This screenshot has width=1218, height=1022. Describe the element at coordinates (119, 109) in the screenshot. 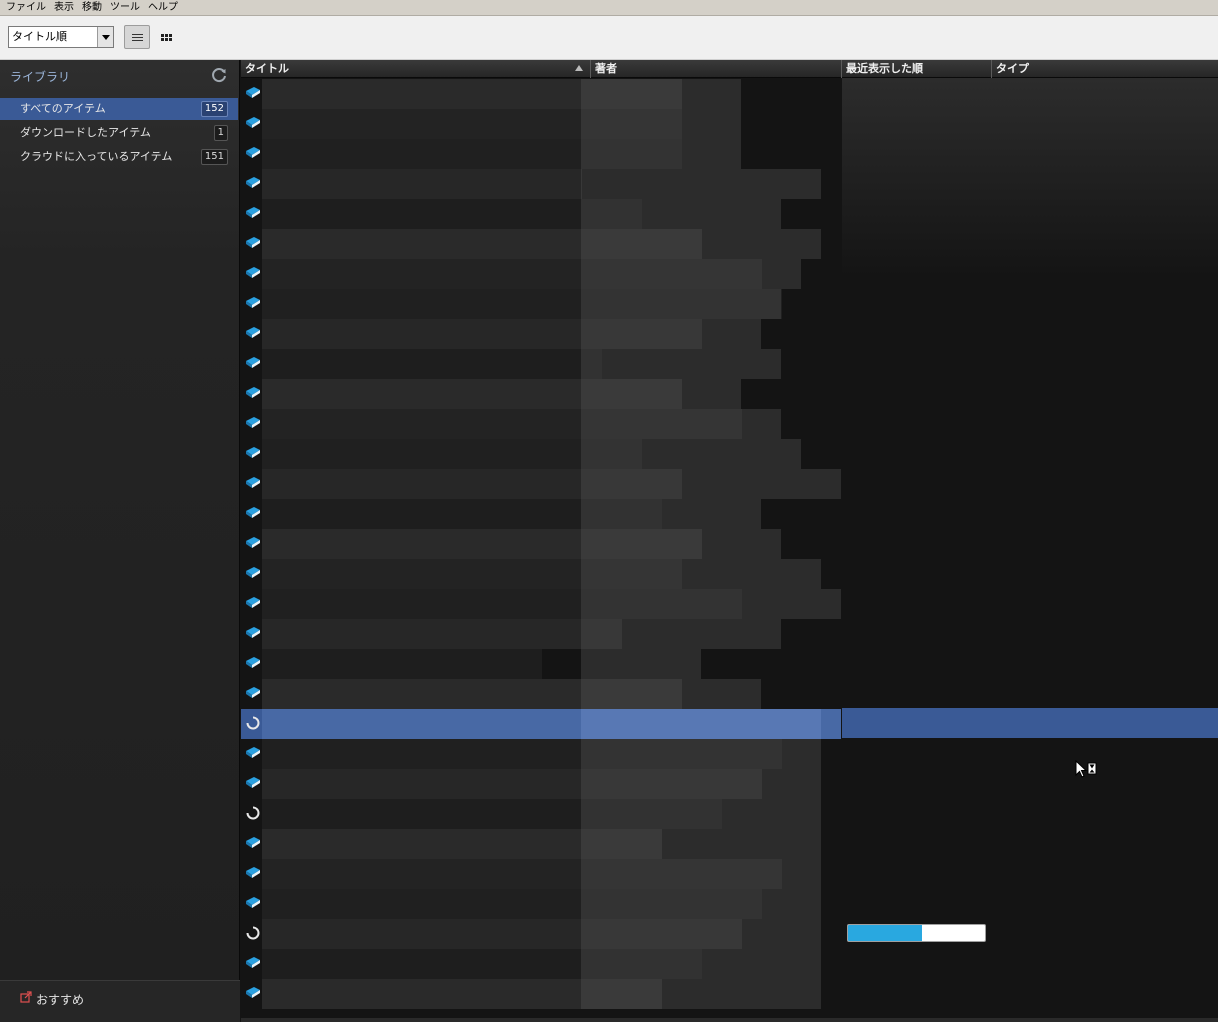

I see `sidebar-item-all-items: すべてのアイテム 152` at that location.